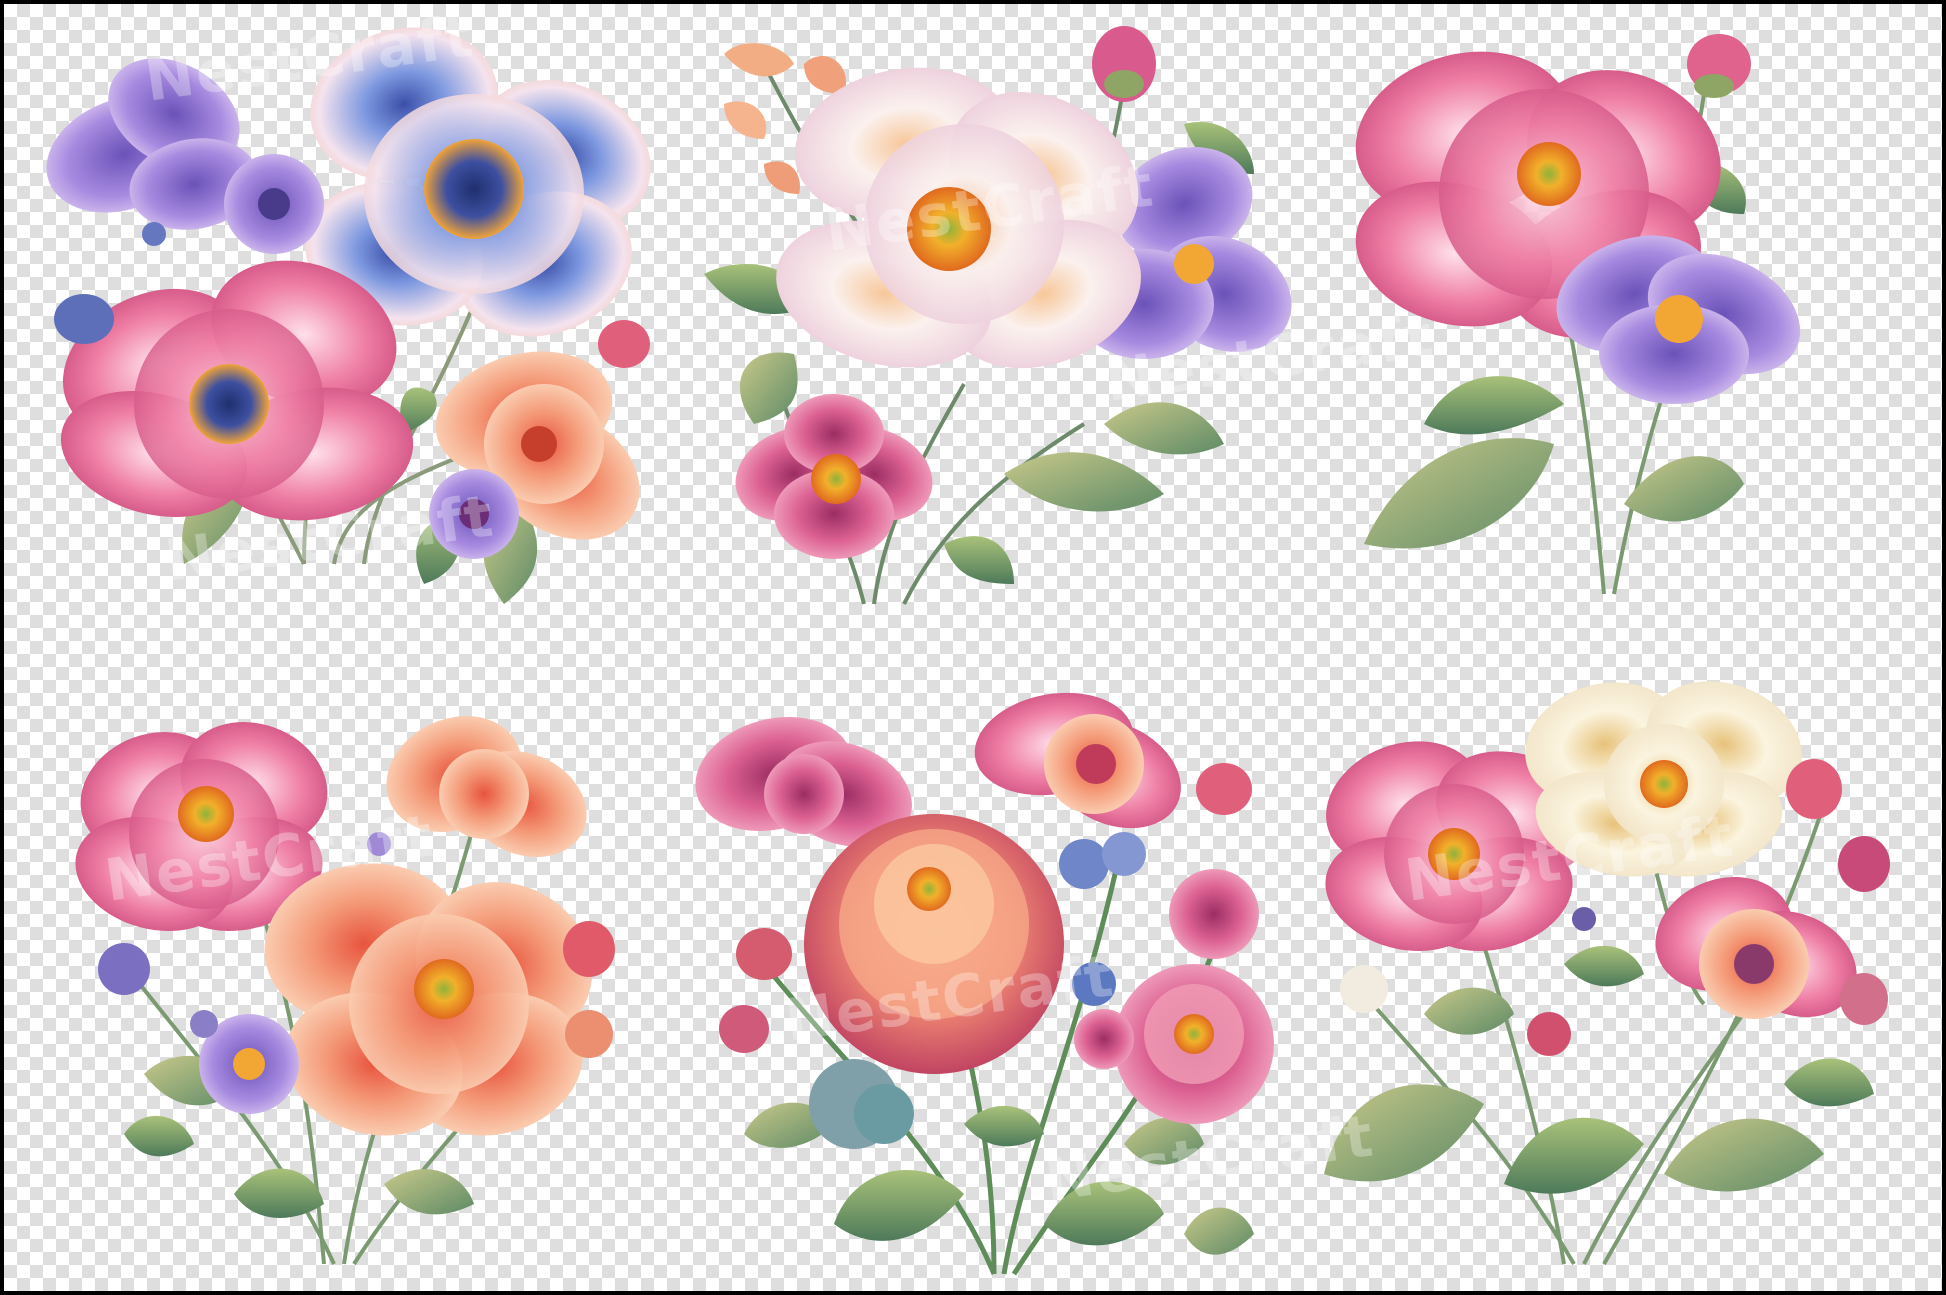  I want to click on flower-pink-zinnia, so click(1194, 1044).